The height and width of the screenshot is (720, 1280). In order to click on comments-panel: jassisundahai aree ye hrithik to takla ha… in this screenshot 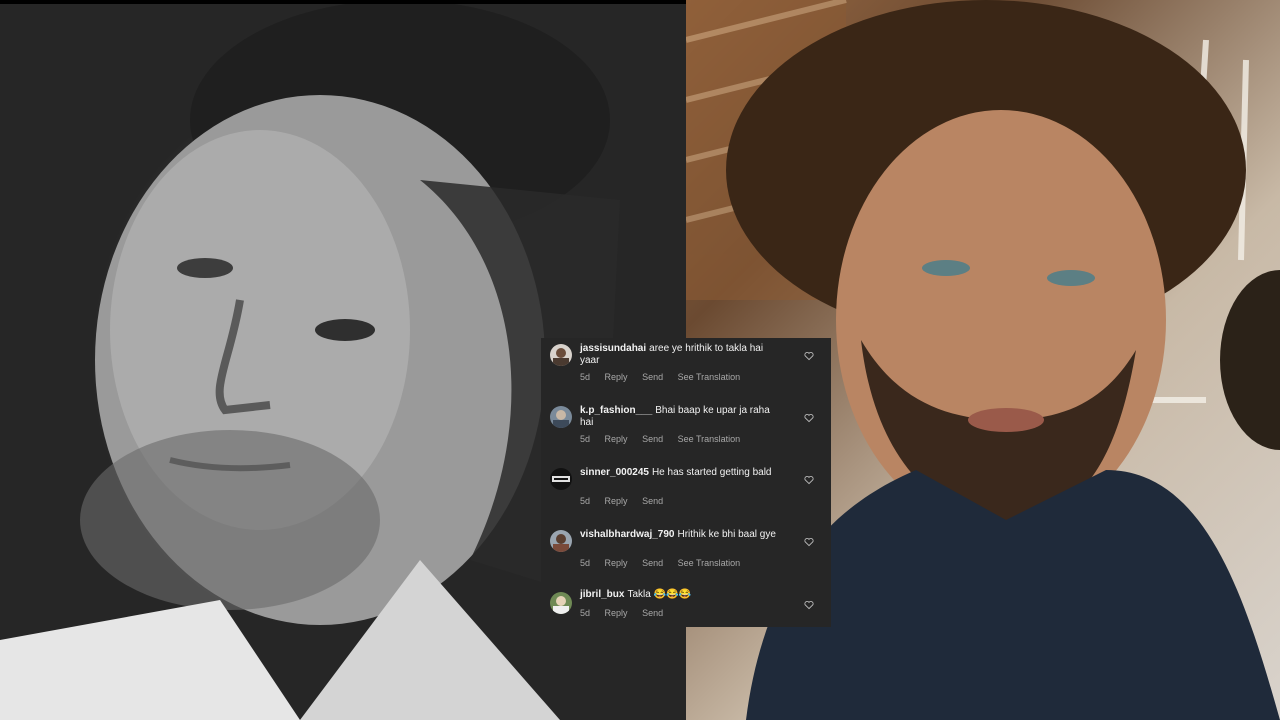, I will do `click(686, 482)`.